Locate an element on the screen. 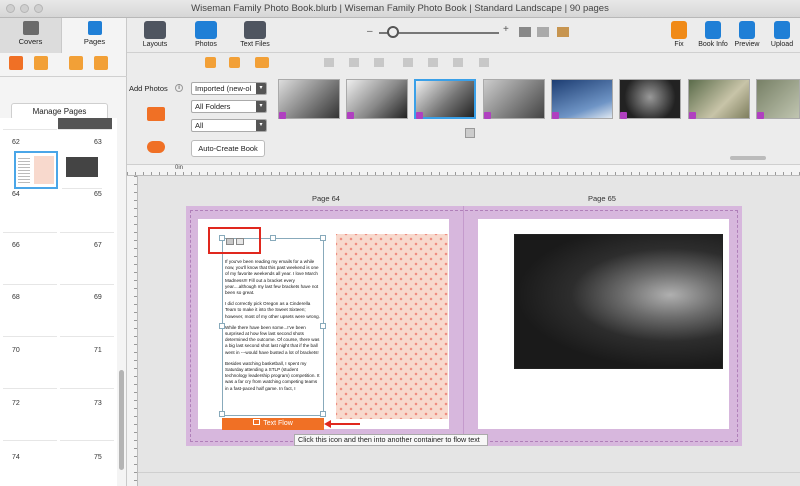  page-tools-icon is located at coordinates (101, 63).